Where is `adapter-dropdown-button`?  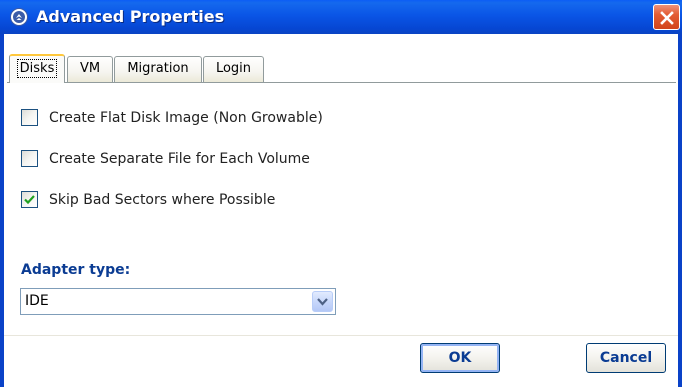 adapter-dropdown-button is located at coordinates (322, 301).